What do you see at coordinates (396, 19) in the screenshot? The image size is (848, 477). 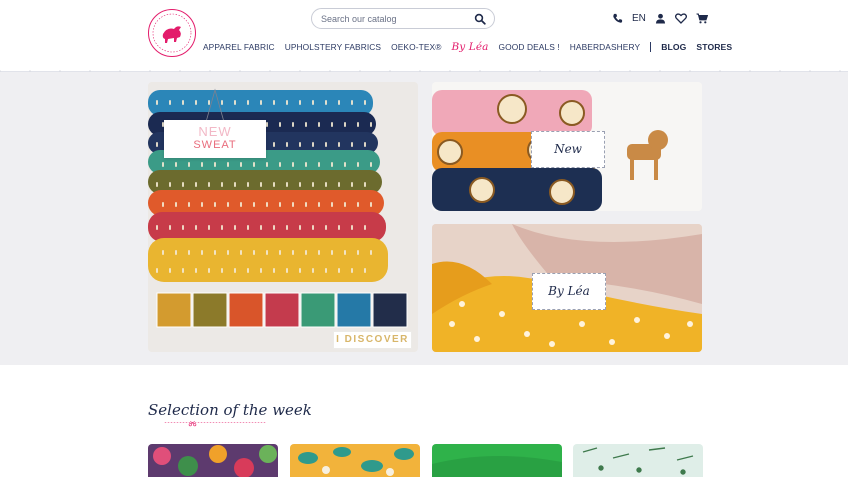 I see `search-input` at bounding box center [396, 19].